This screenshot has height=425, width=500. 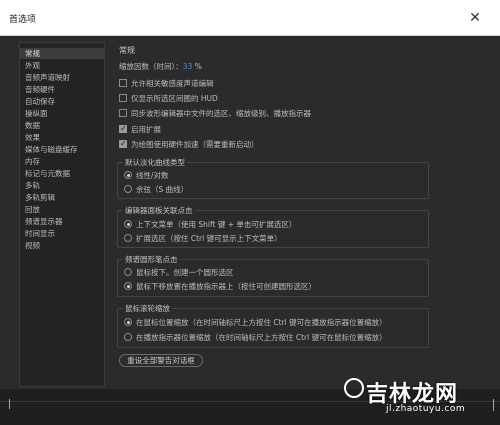 What do you see at coordinates (155, 162) in the screenshot?
I see `group-label: 默认淡化曲线类型` at bounding box center [155, 162].